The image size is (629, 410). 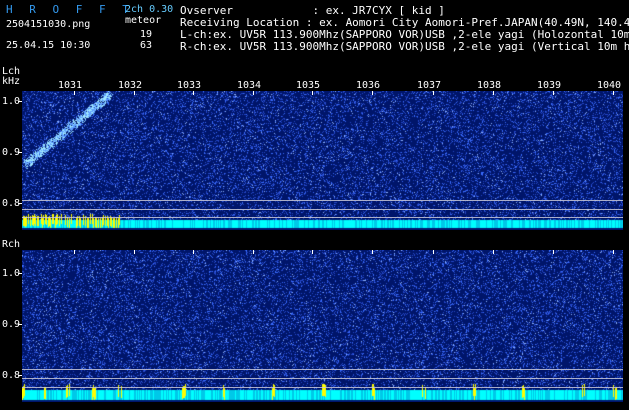 I want to click on time-label: 1033, so click(x=189, y=85).